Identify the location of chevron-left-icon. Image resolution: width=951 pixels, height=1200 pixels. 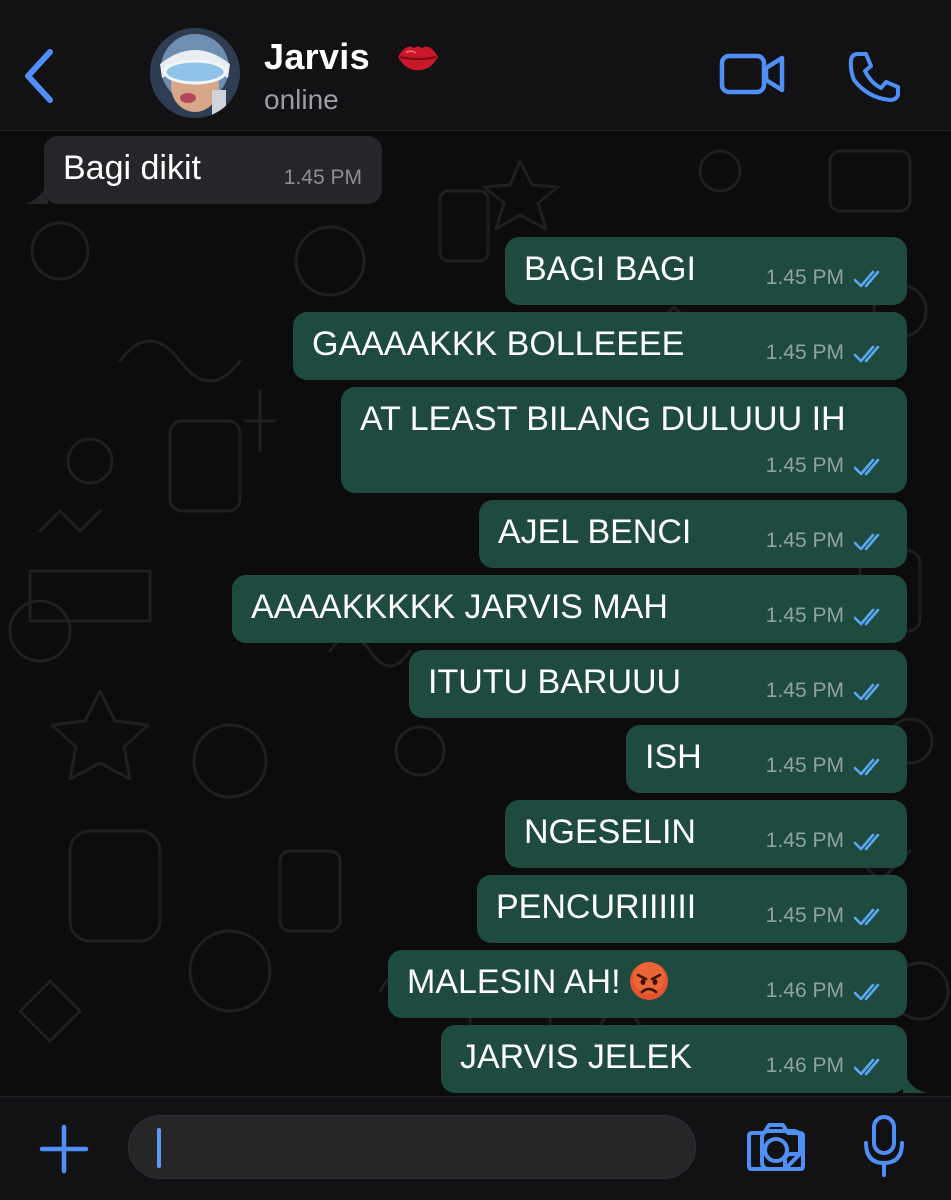
(39, 76).